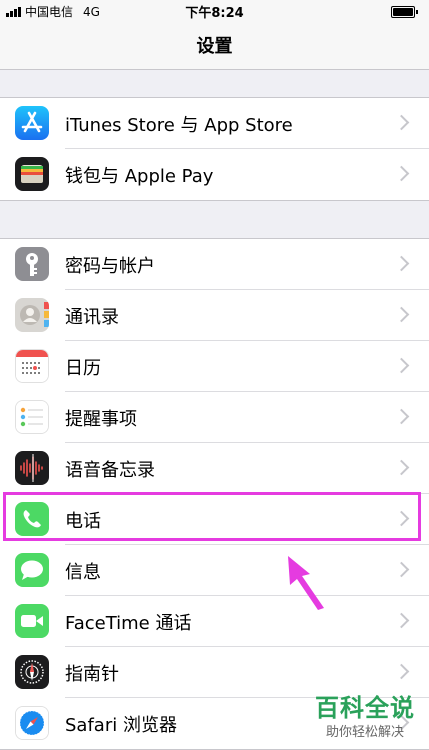  I want to click on settings-item-itunes-app-store: iTunes Store 与 App Store, so click(214, 123).